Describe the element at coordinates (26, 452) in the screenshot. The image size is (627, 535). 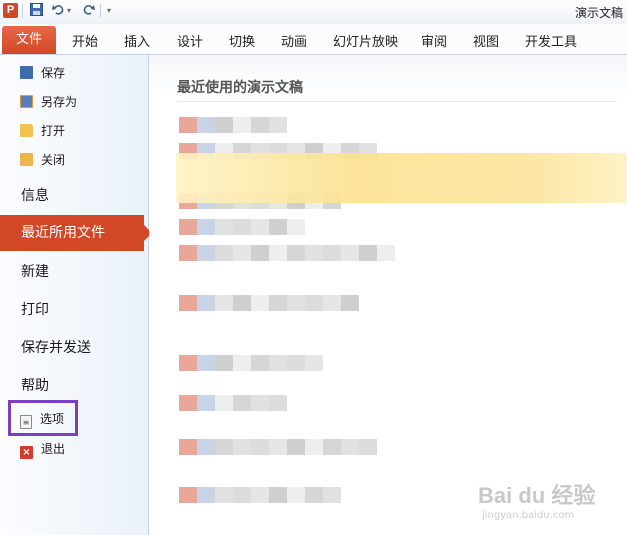
I see `exit-icon: ×` at that location.